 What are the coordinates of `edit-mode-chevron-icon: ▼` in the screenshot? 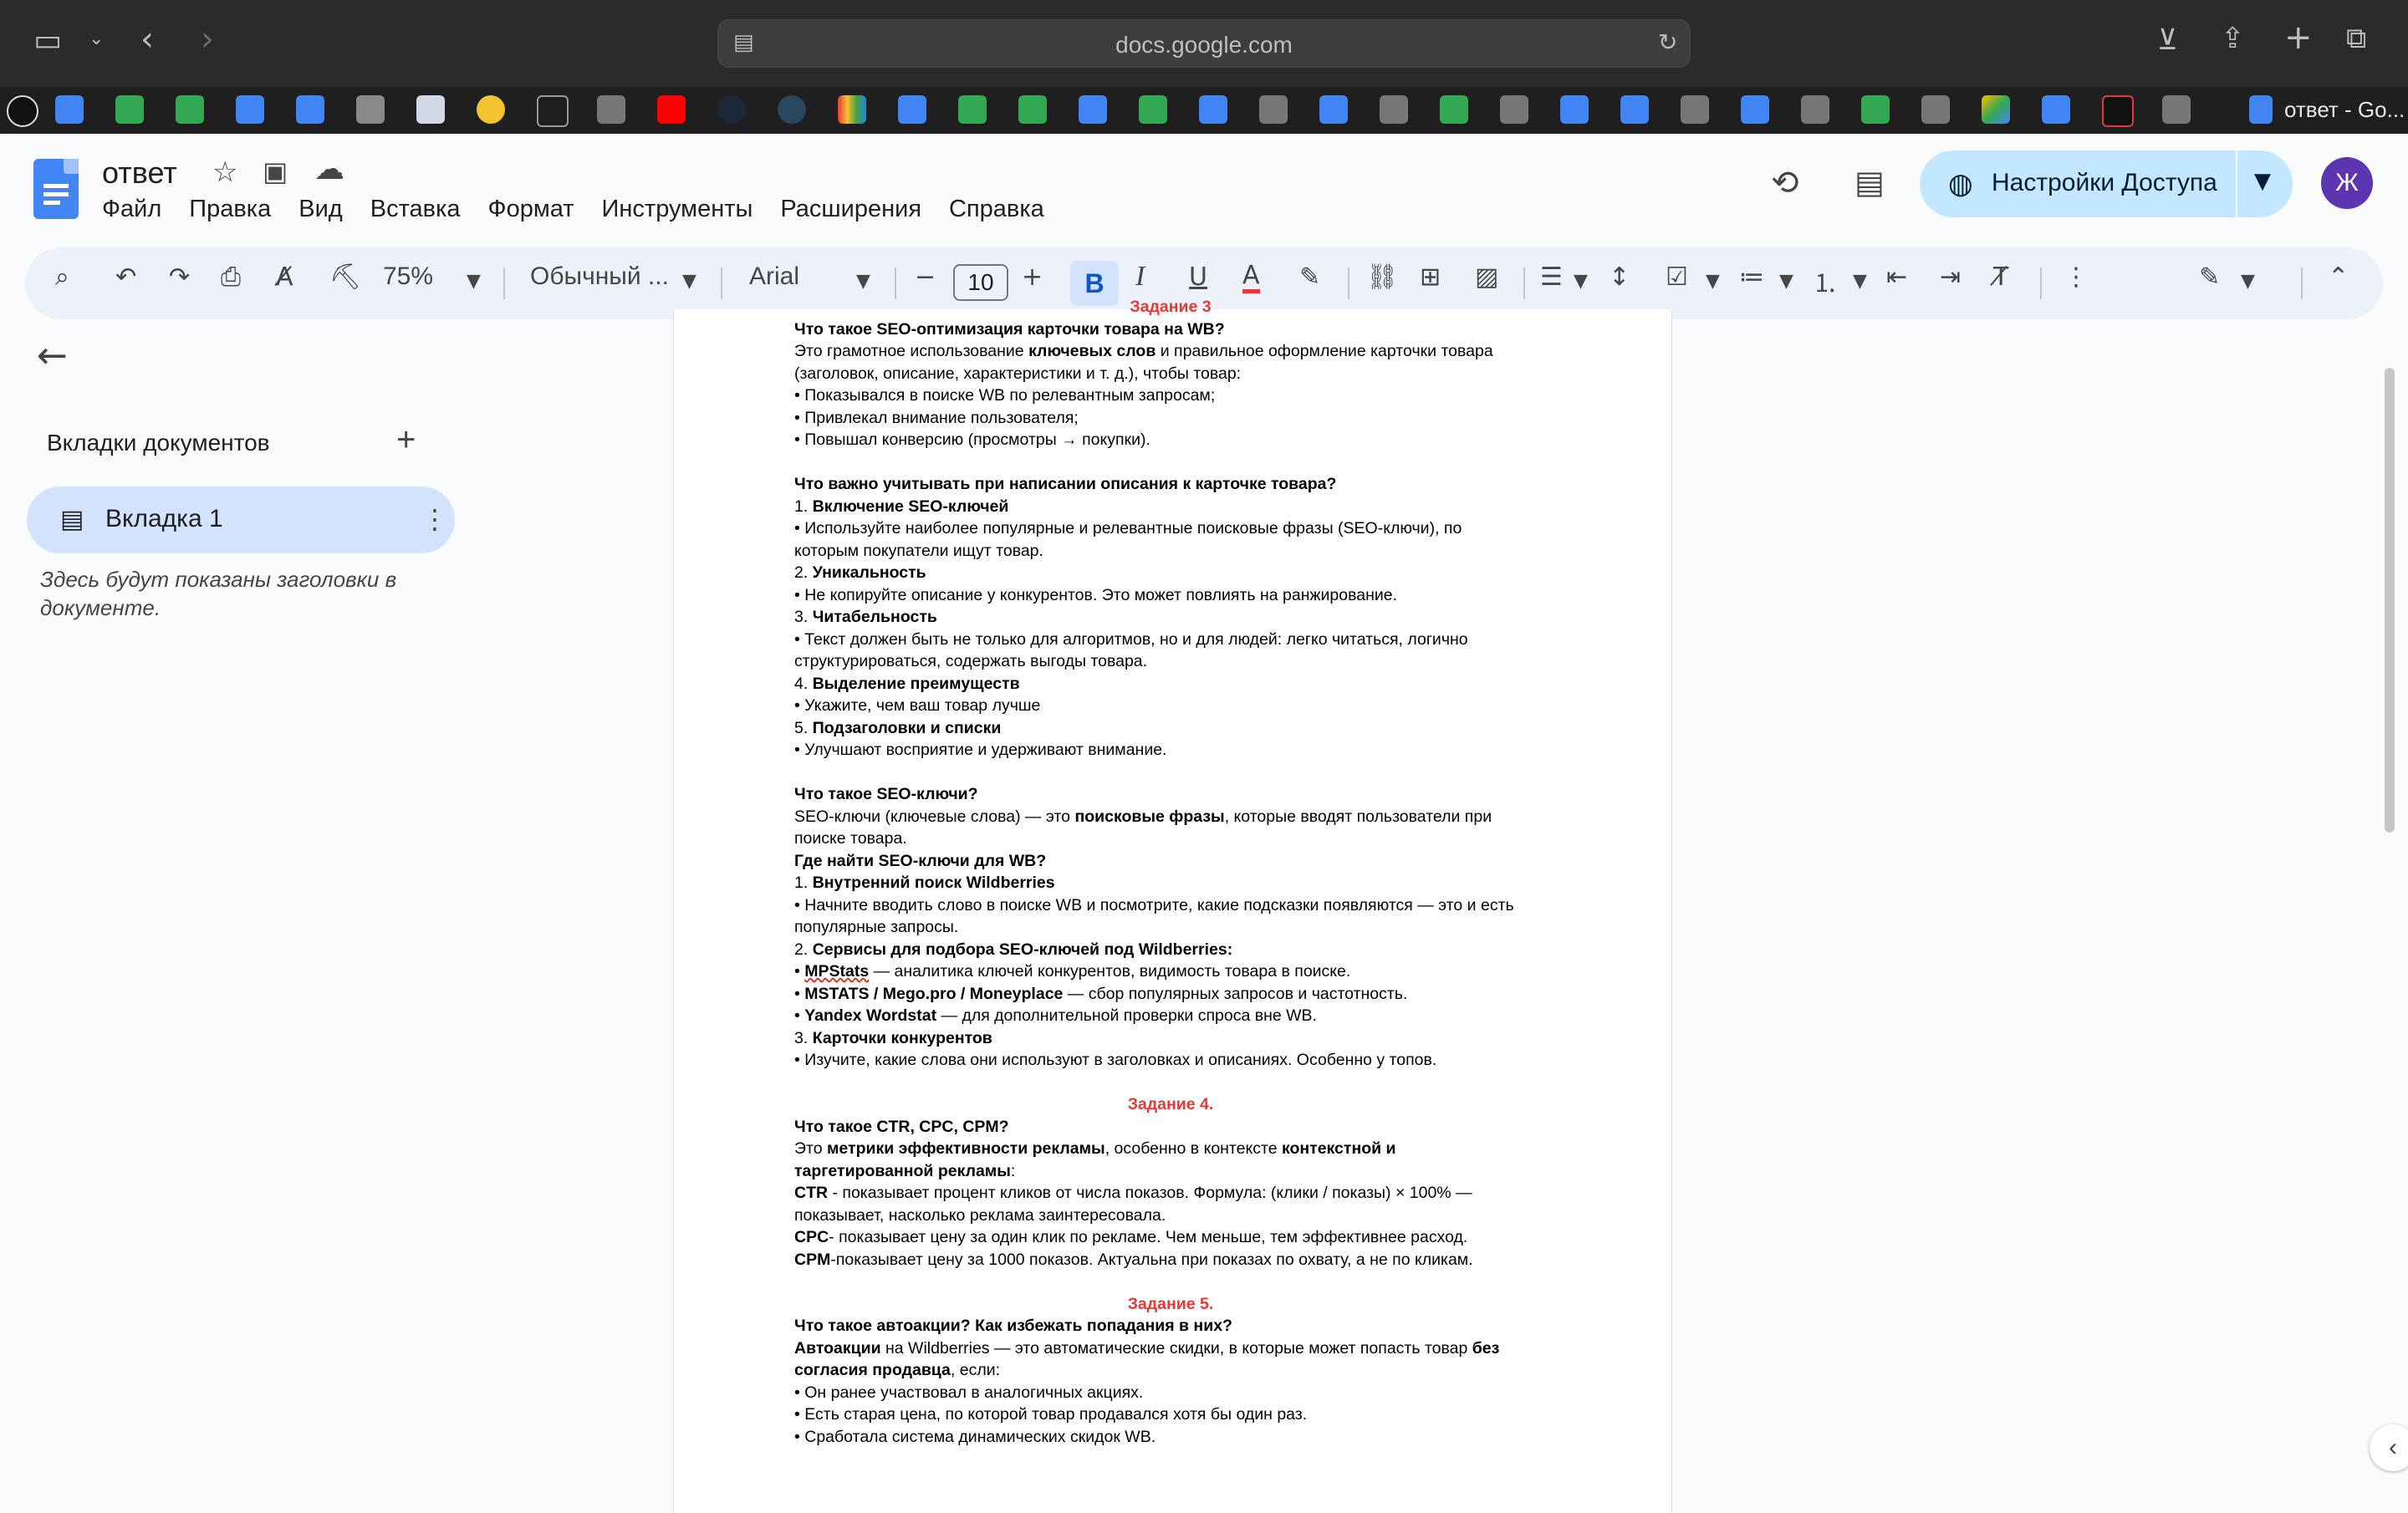 It's located at (2248, 281).